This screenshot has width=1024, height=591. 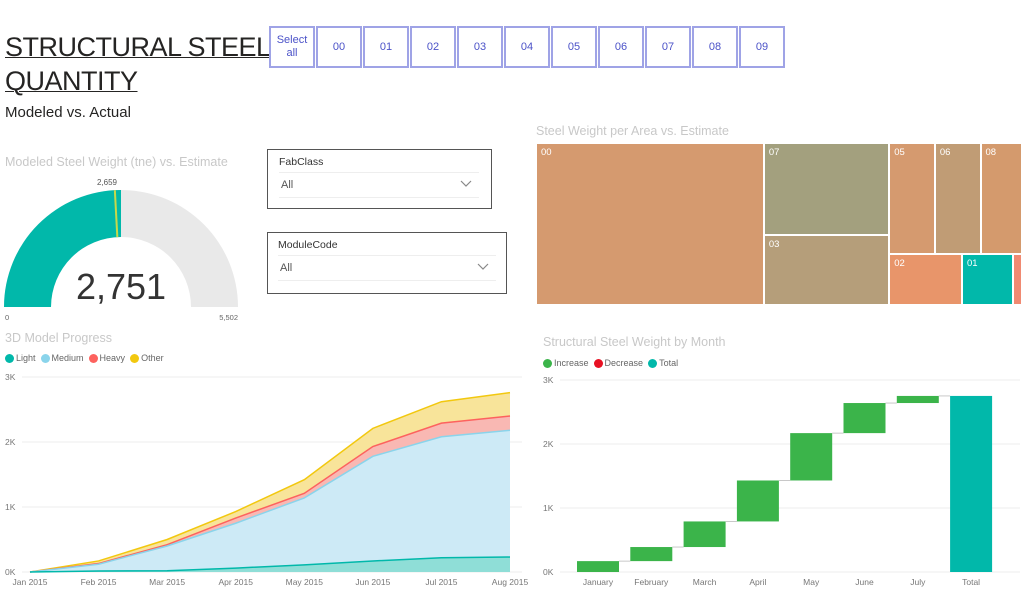 What do you see at coordinates (228, 317) in the screenshot?
I see `gauge-max-label: 5,502` at bounding box center [228, 317].